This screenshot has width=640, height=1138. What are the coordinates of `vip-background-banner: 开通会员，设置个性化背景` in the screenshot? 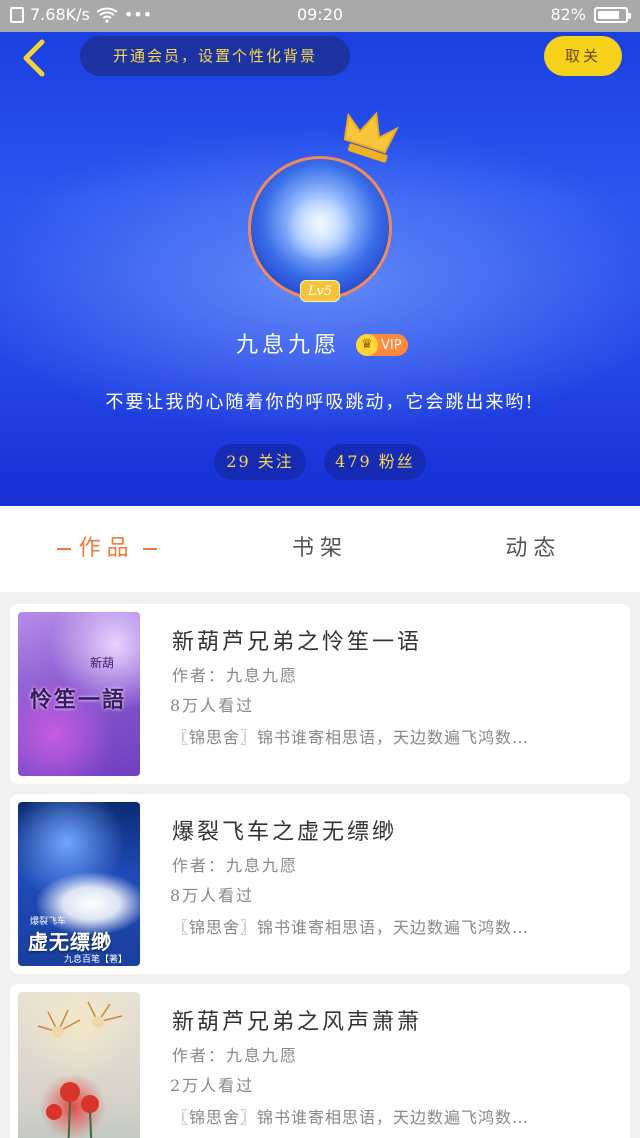 It's located at (215, 56).